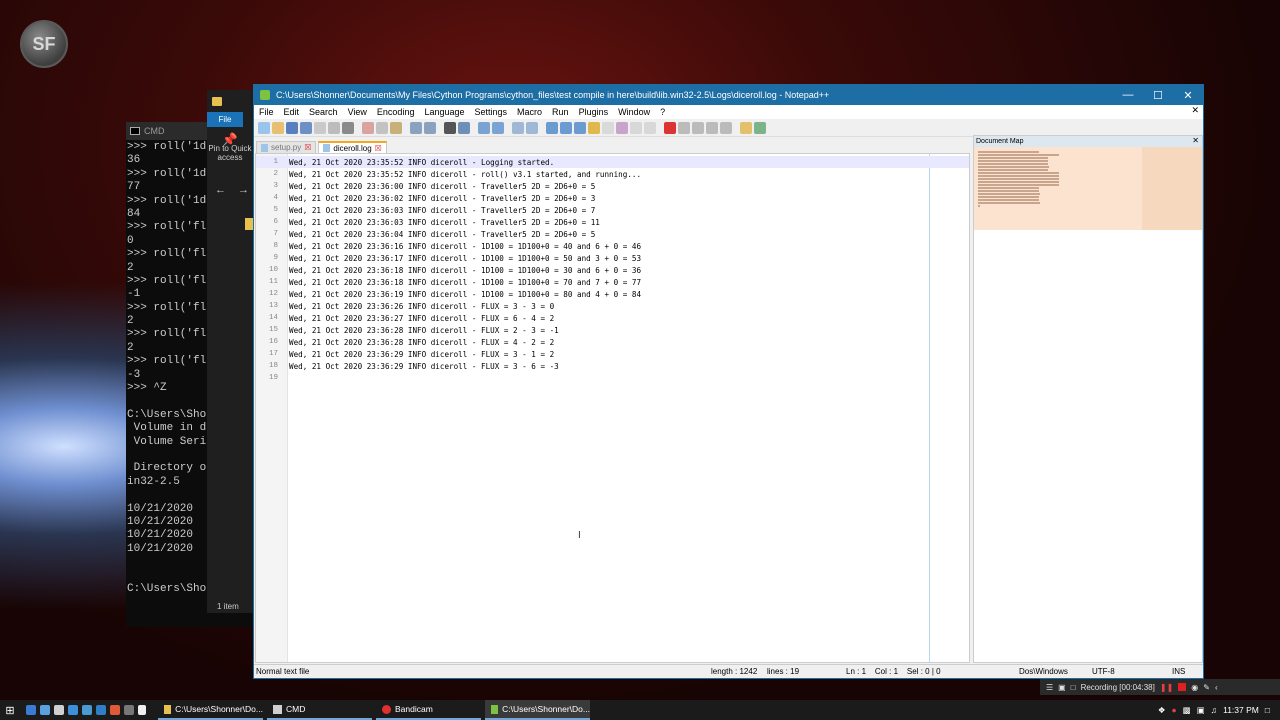  I want to click on notification-icon: □, so click(1267, 710).